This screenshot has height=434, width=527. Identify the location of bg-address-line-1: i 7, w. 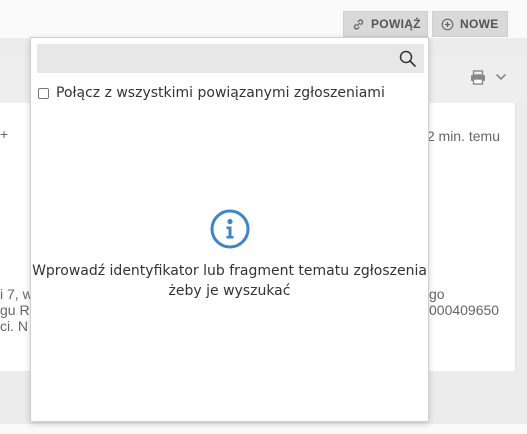
(16, 294).